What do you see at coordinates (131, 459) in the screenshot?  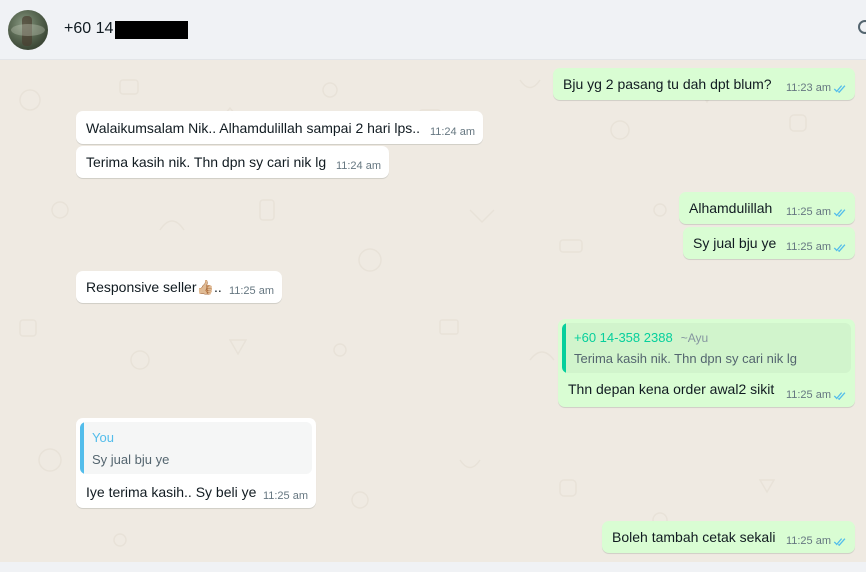 I see `quote-text: Sy jual bju ye` at bounding box center [131, 459].